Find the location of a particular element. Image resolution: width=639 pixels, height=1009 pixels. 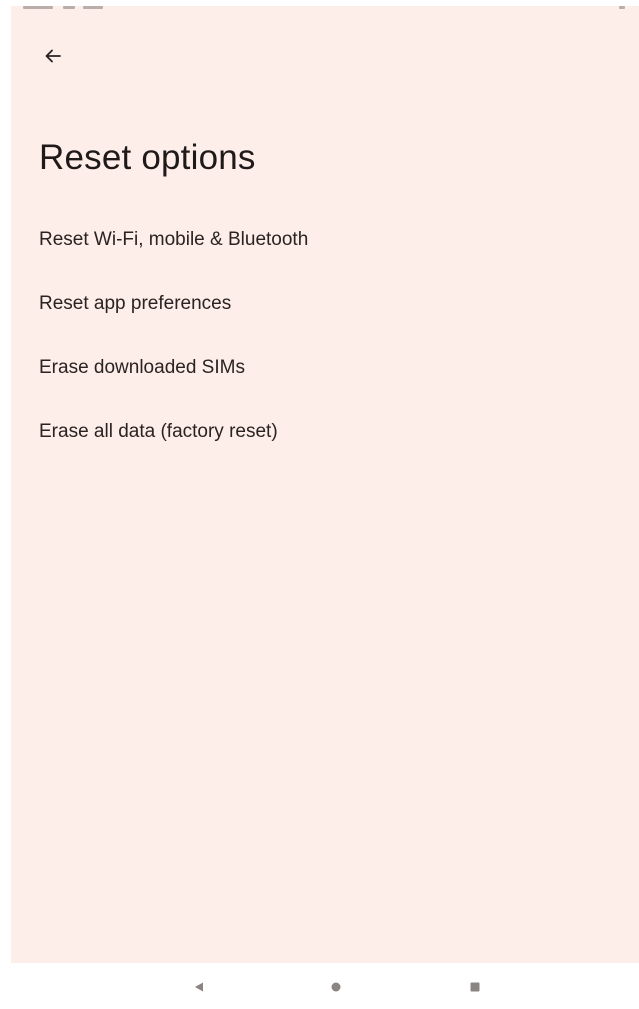

option-factory-reset: Erase all data (factory reset) is located at coordinates (325, 432).